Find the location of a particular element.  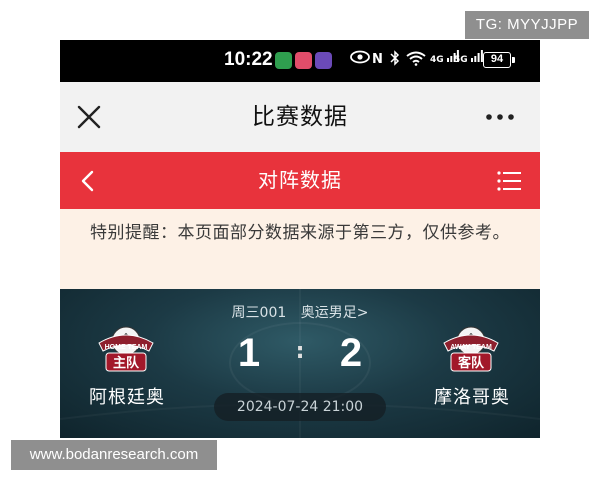

notice-text: 特别提醒：本页面部分数据来源于第三方，仅供参考。 is located at coordinates (300, 233).